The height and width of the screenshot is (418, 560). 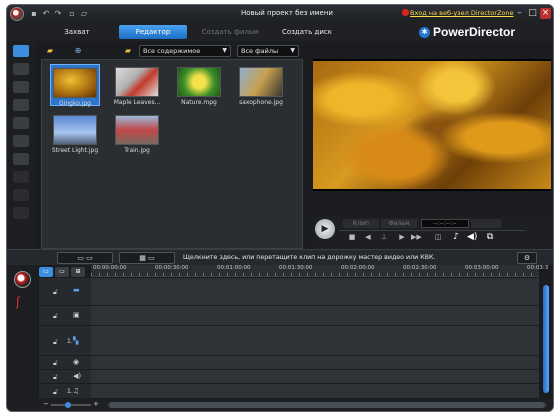 I want to click on new-file-icon: ▫, so click(x=72, y=14).